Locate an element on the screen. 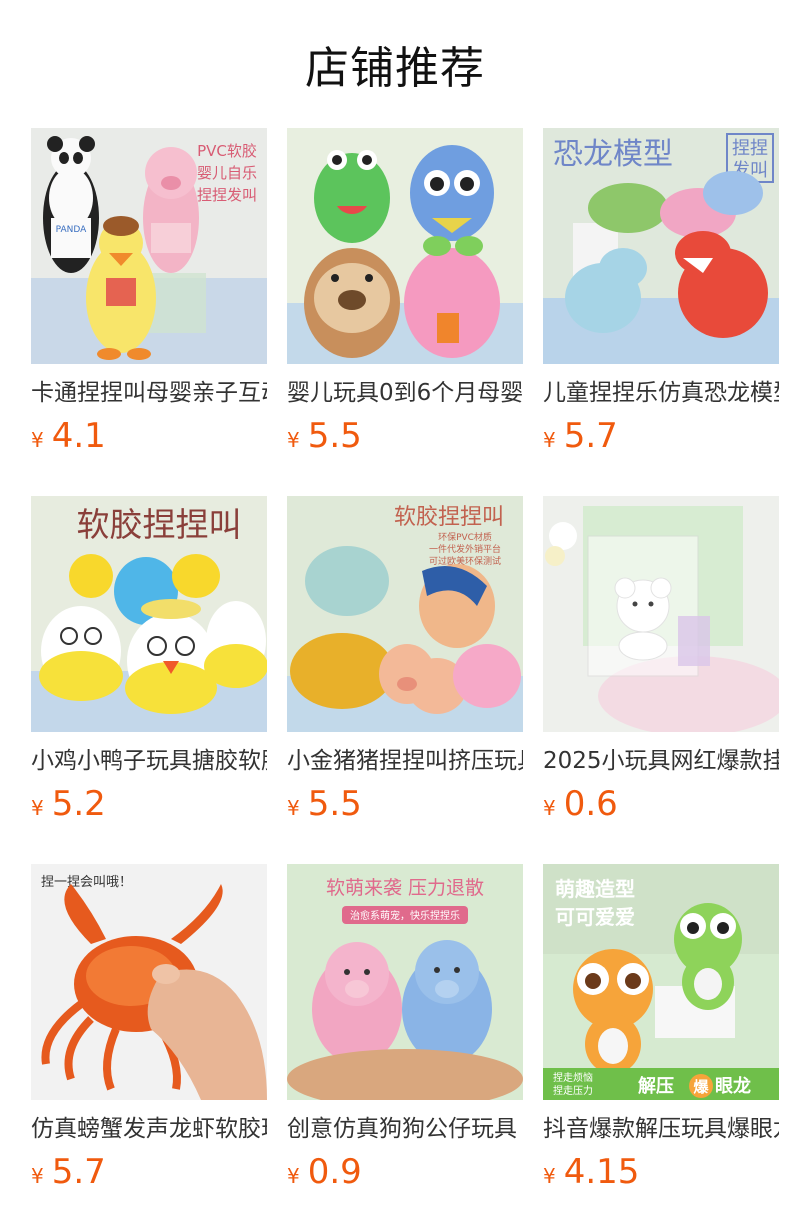 Image resolution: width=790 pixels, height=1232 pixels. product-image-chicks-ducks: 软胶捏捏叫 is located at coordinates (149, 614).